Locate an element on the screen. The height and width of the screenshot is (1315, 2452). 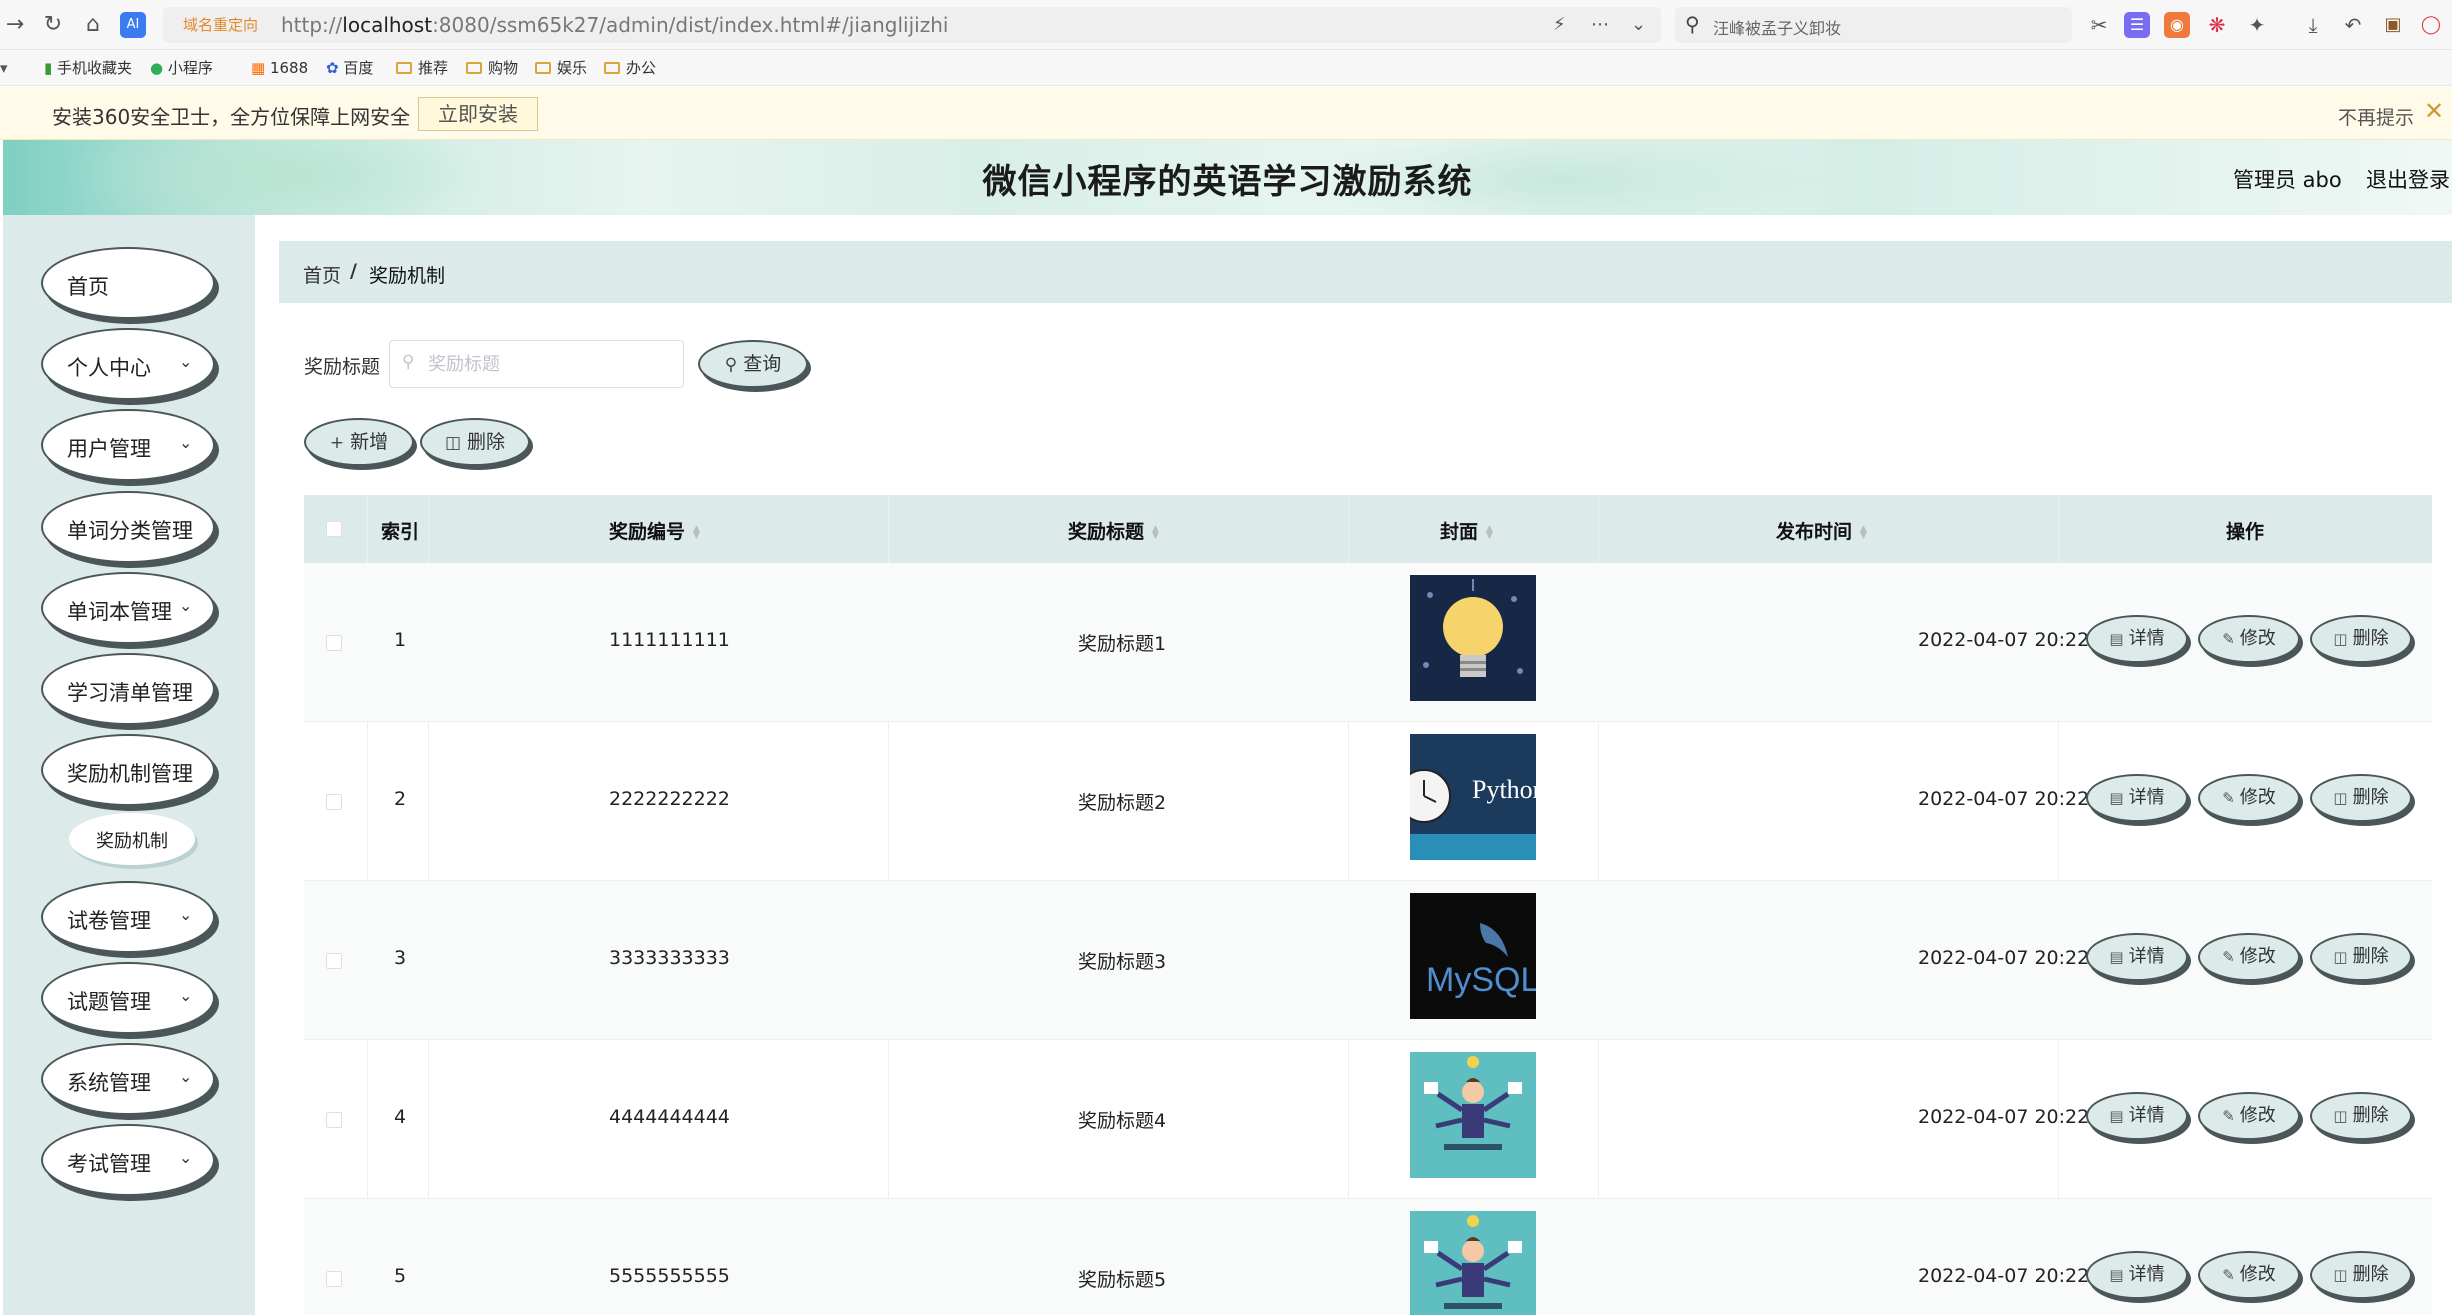
briefcase-icon: ▣ is located at coordinates (2393, 25).